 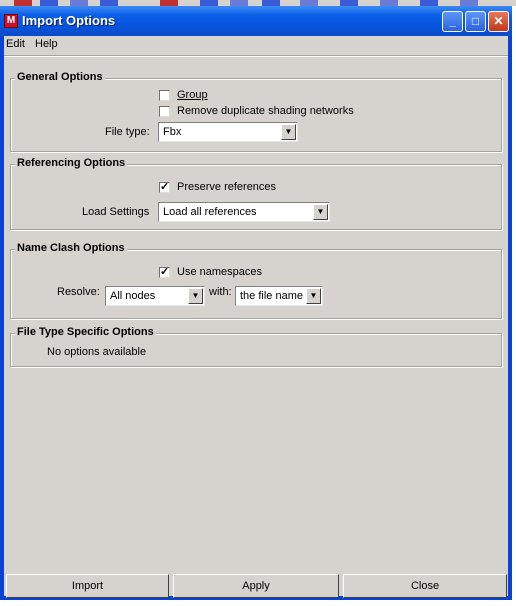 I want to click on no-options-message: No options available, so click(x=97, y=352).